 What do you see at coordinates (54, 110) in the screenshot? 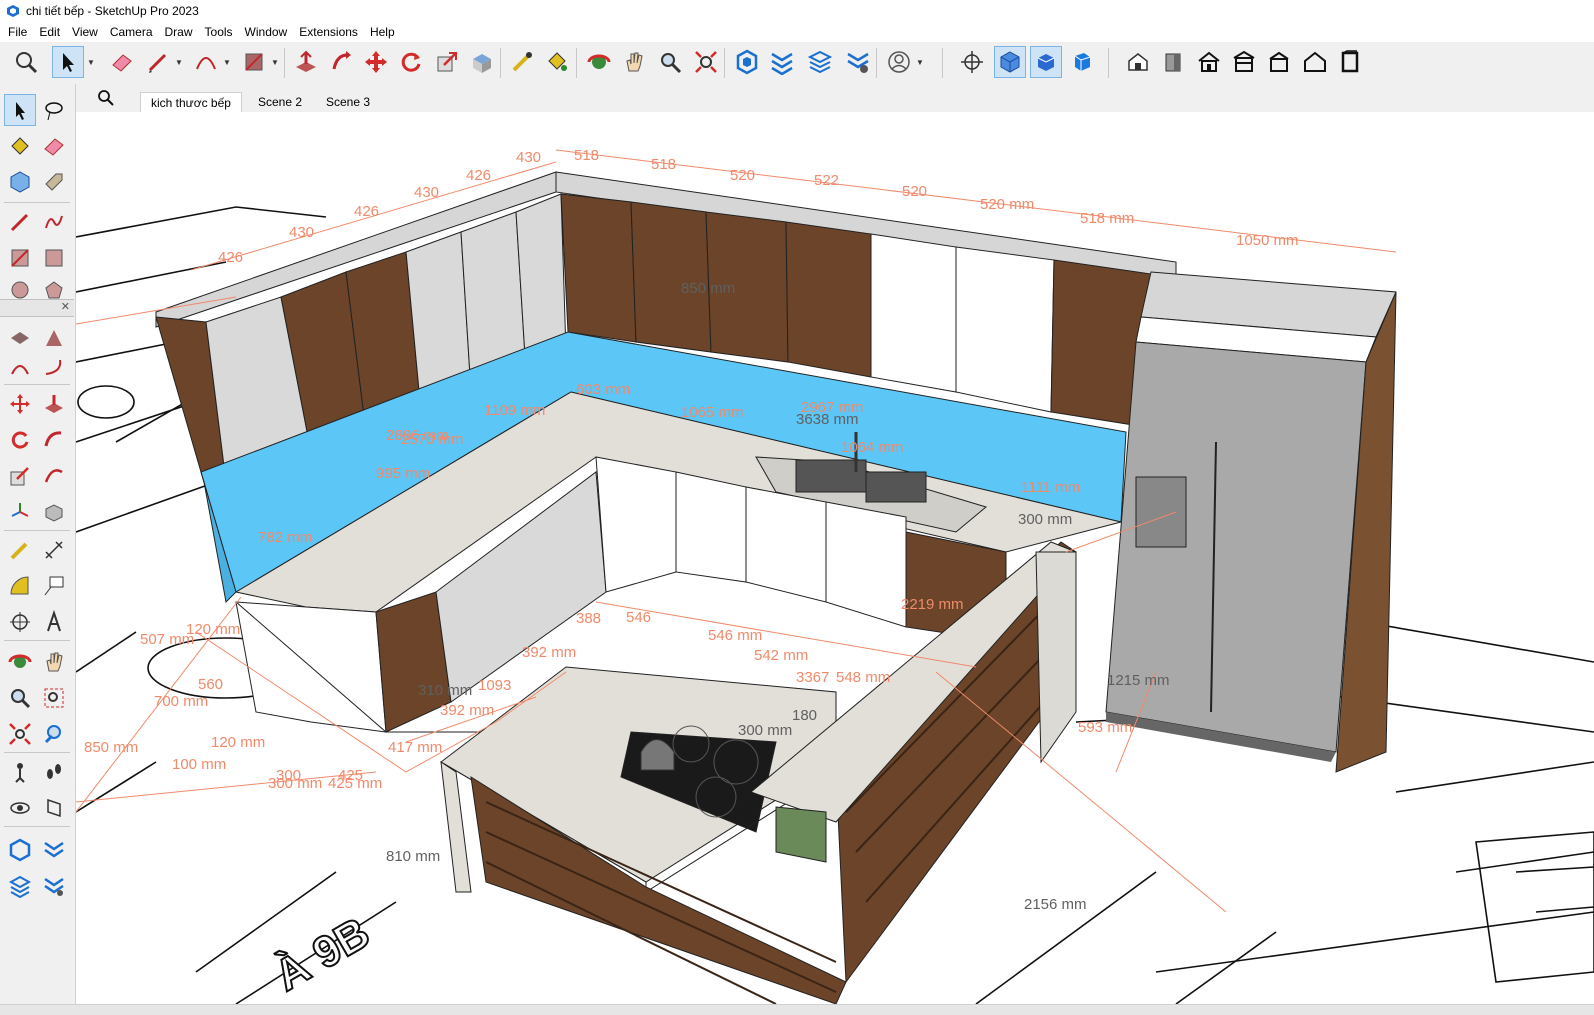
I see `lasso-icon` at bounding box center [54, 110].